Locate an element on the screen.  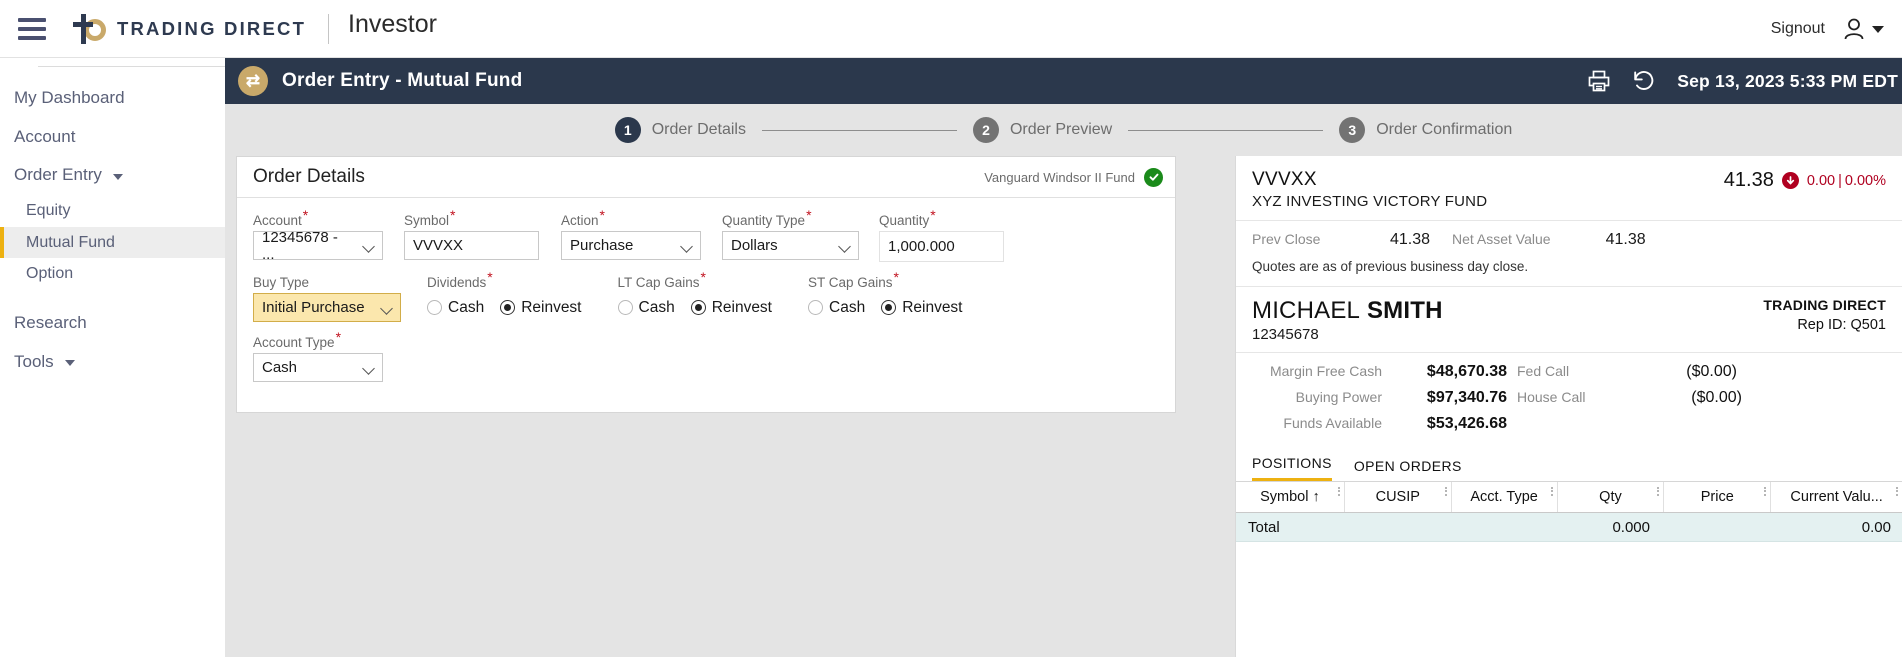
action-field: Action* Purchase is located at coordinates (631, 234).